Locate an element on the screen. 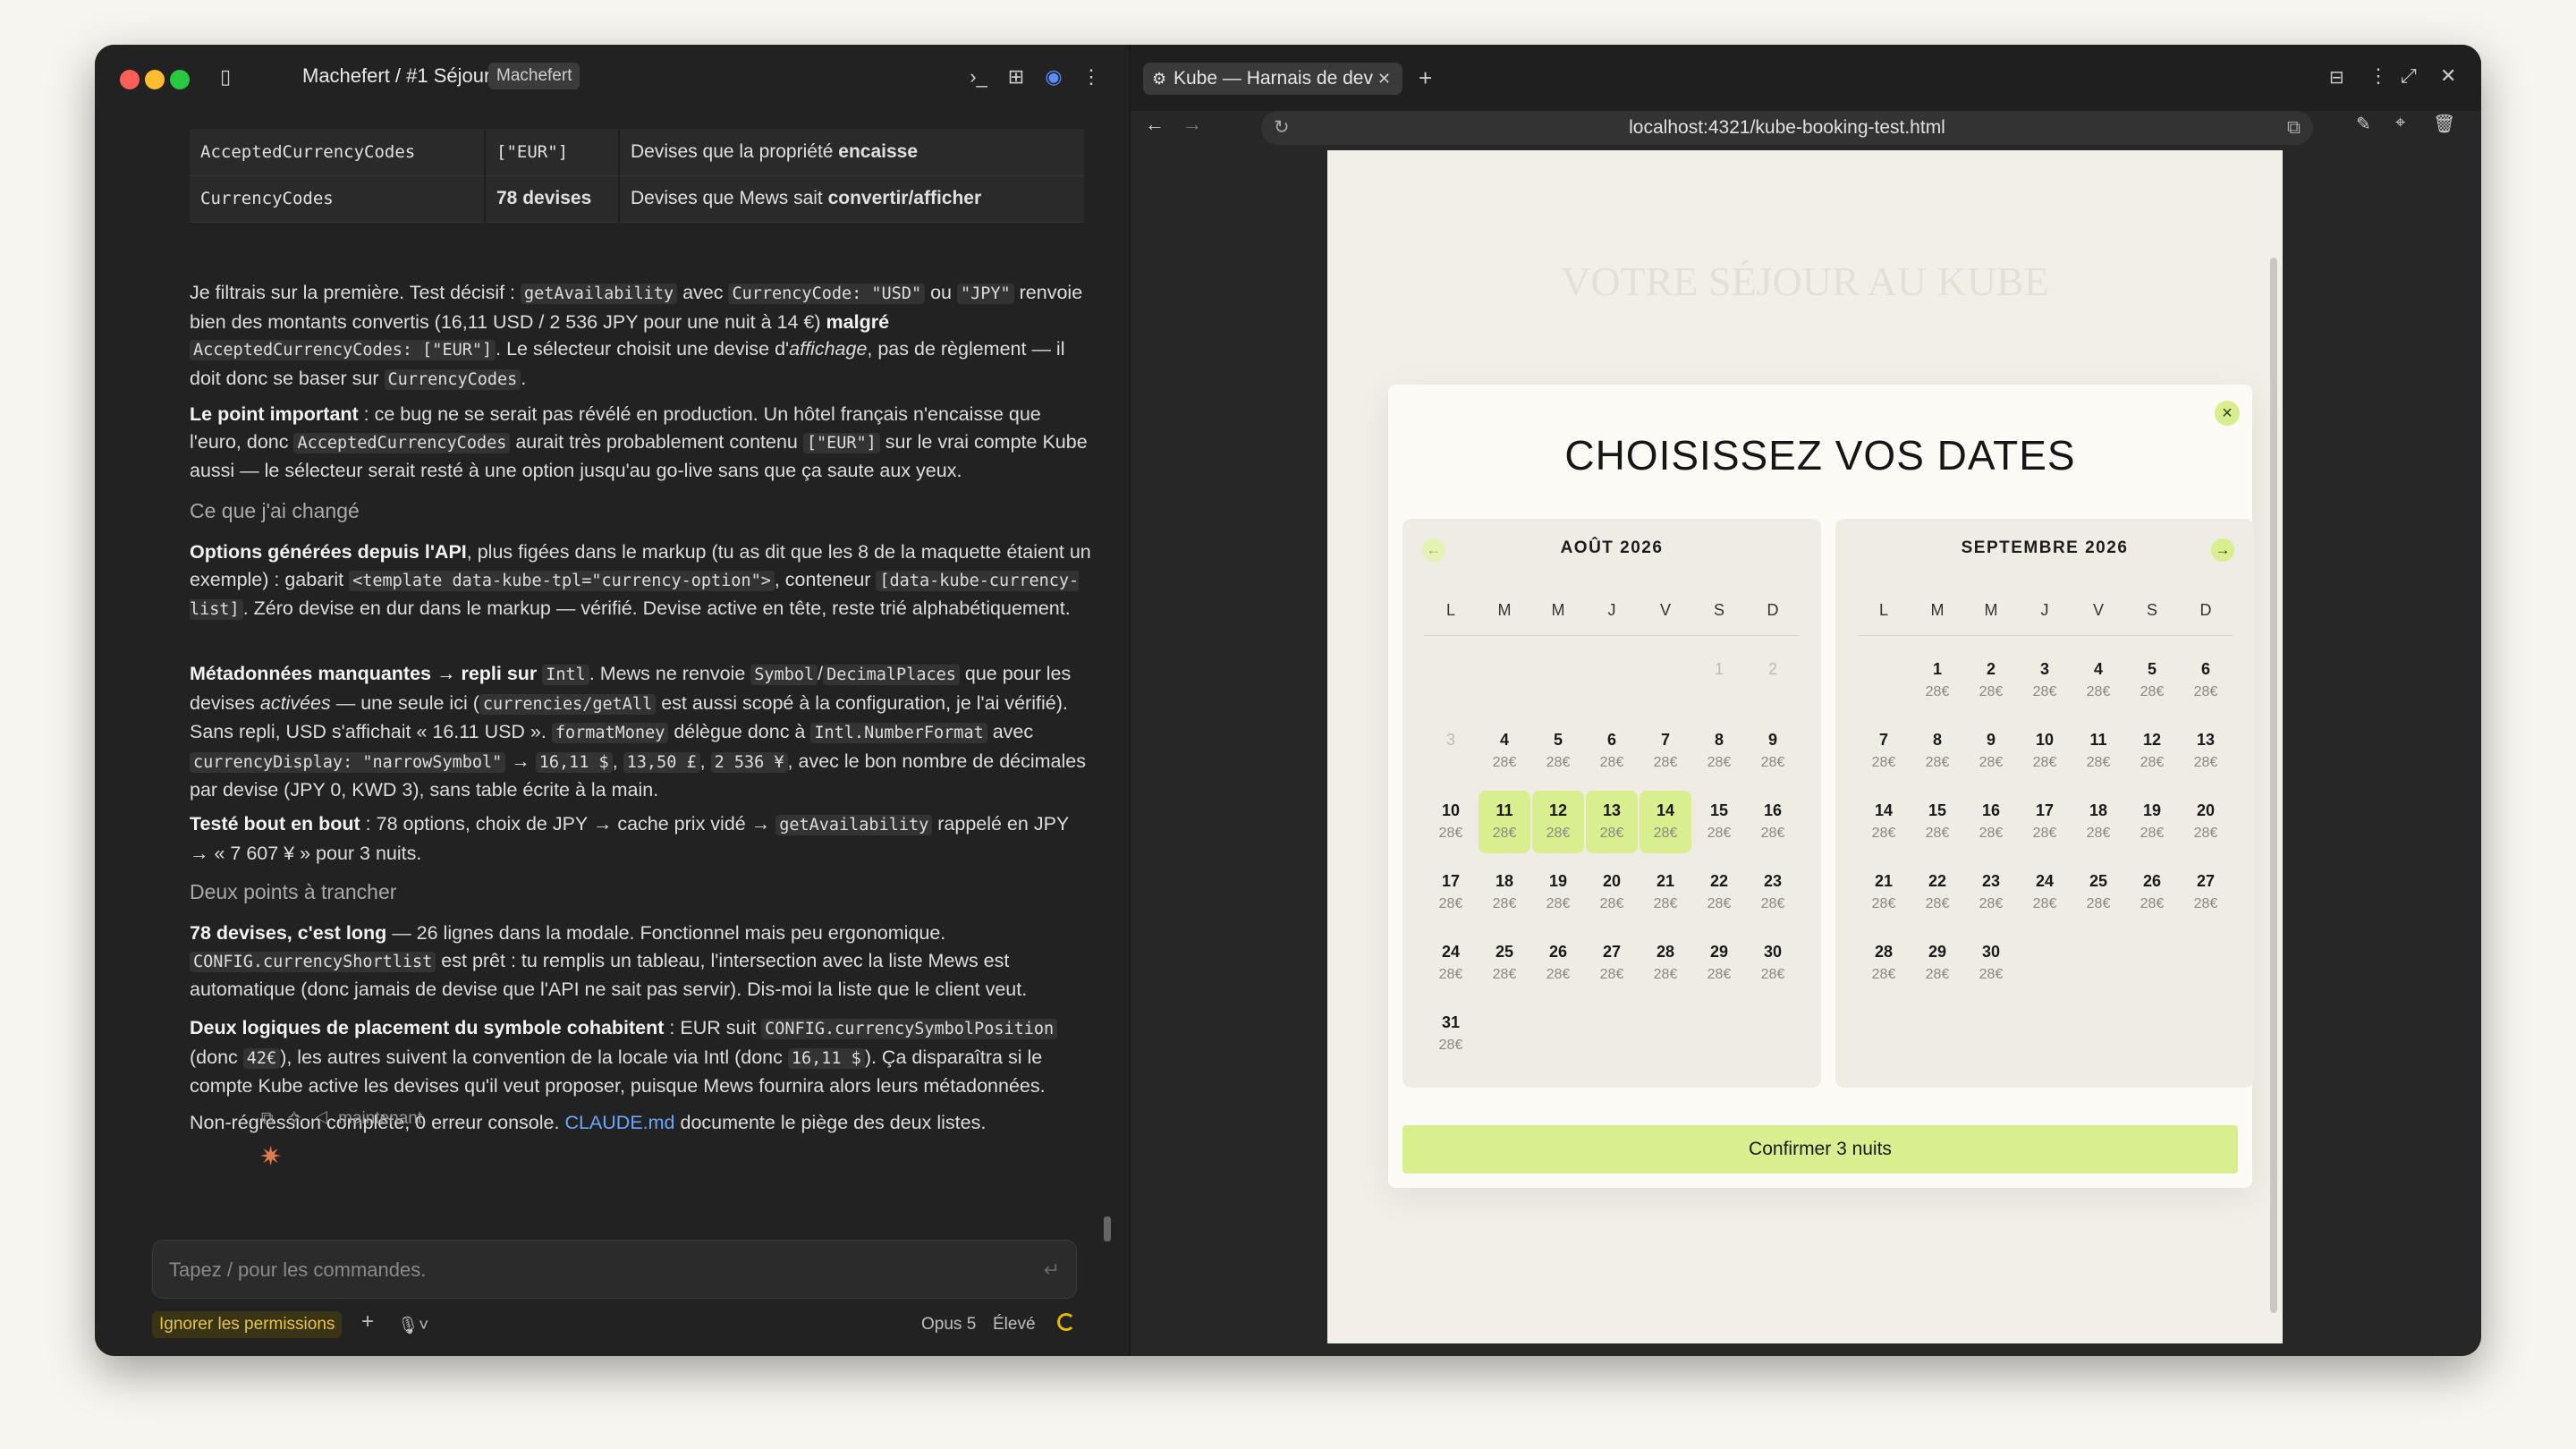  confirm-button: Confirmer 3 nuits is located at coordinates (1820, 1149).